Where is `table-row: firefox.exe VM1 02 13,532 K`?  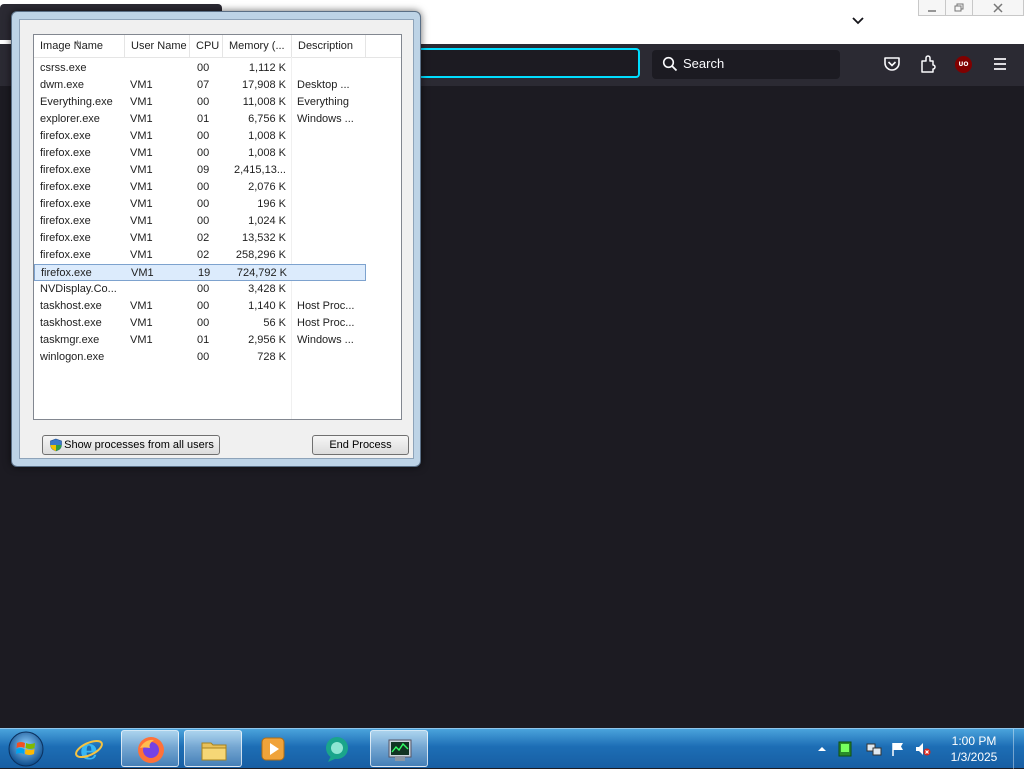
table-row: firefox.exe VM1 02 13,532 K is located at coordinates (200, 238).